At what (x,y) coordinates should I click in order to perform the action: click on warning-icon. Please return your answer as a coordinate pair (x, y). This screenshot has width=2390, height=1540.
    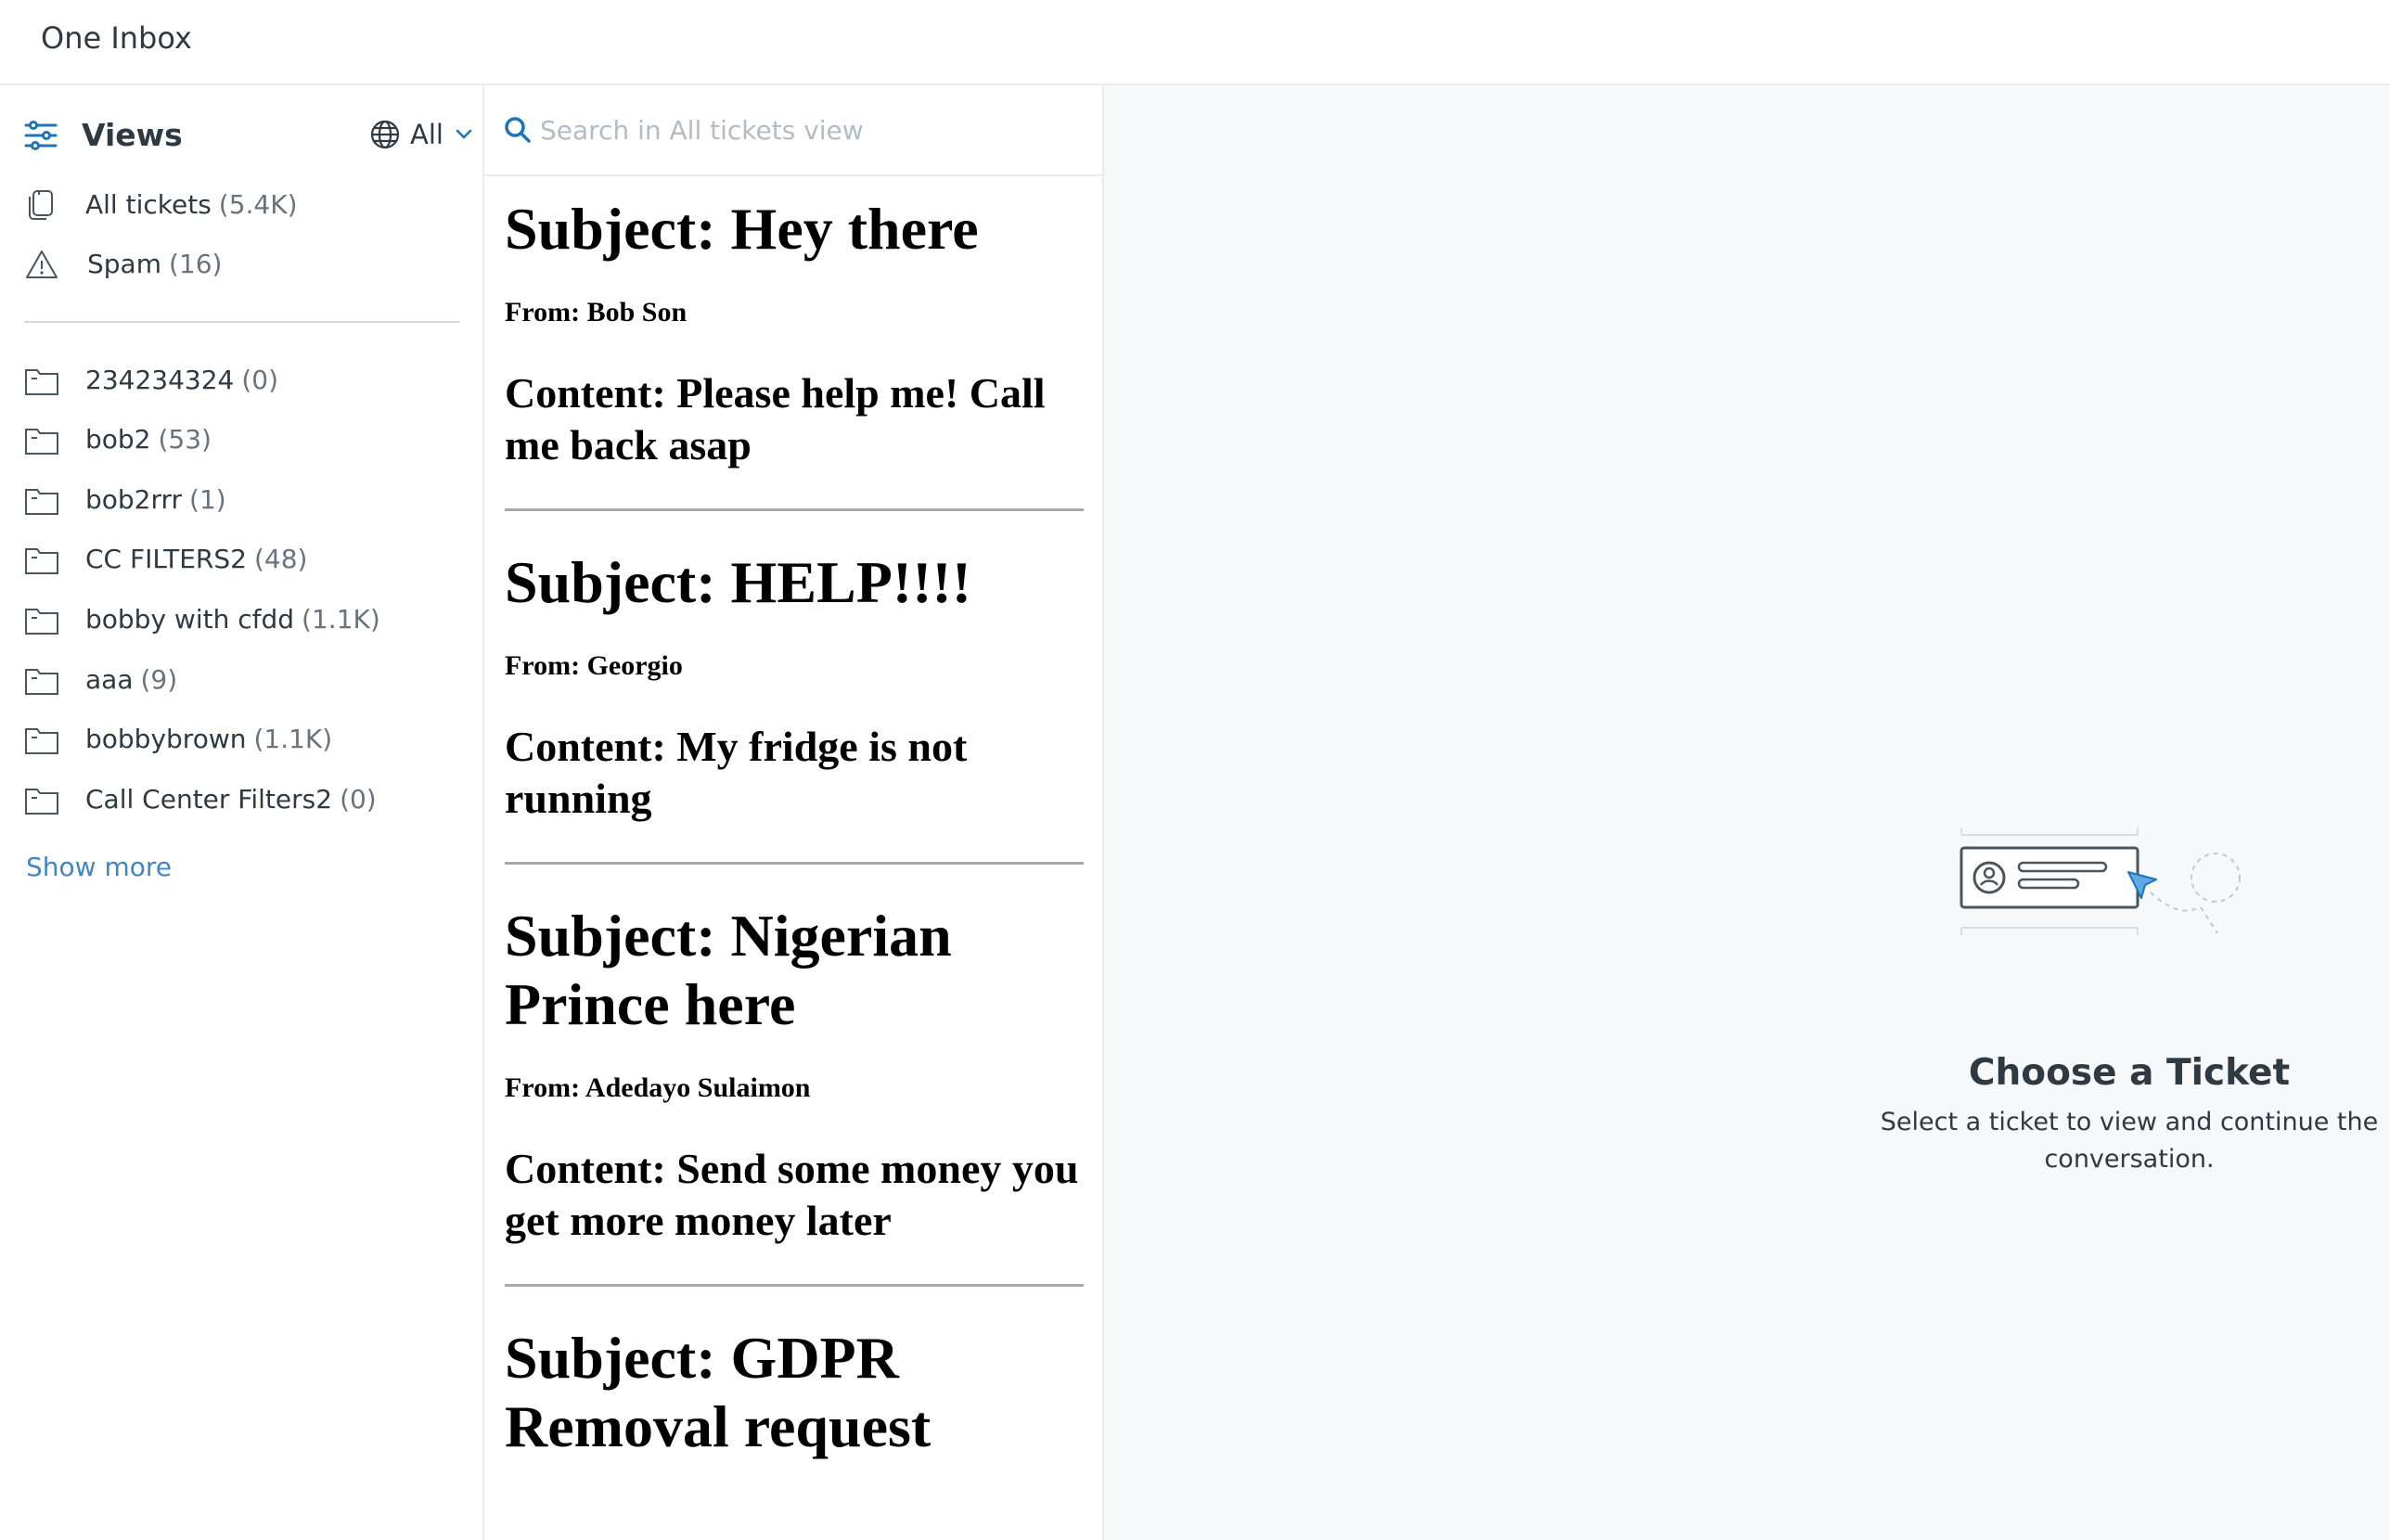
    Looking at the image, I should click on (42, 264).